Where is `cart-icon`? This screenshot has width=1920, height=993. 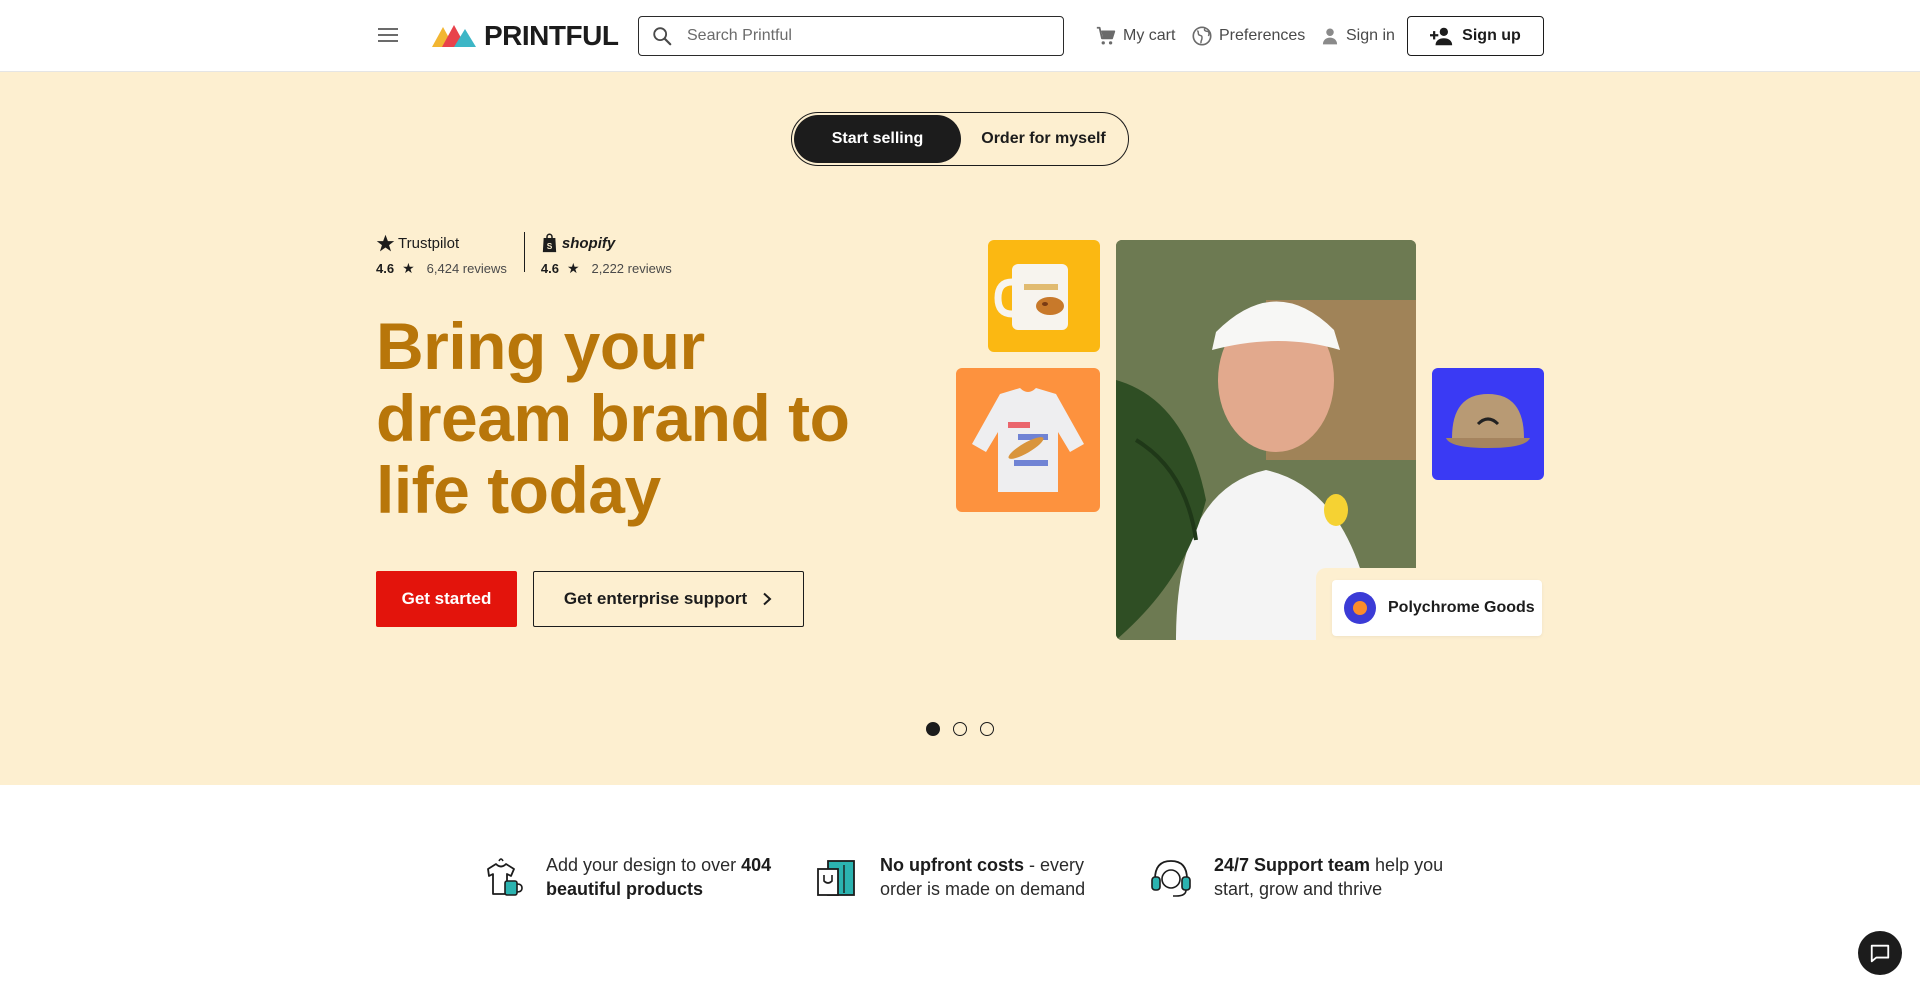 cart-icon is located at coordinates (1106, 35).